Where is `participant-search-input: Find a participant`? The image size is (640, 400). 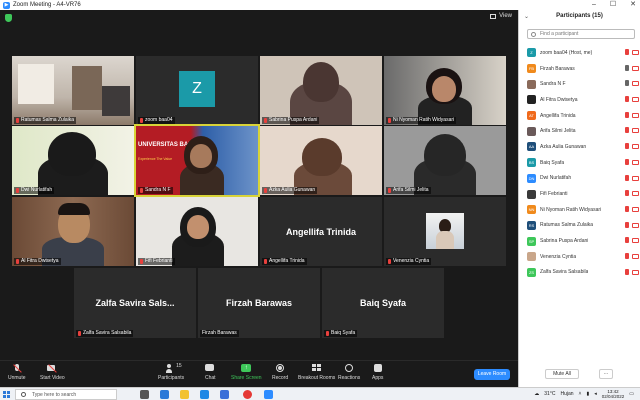
participant-search-input: Find a participant is located at coordinates (581, 34).